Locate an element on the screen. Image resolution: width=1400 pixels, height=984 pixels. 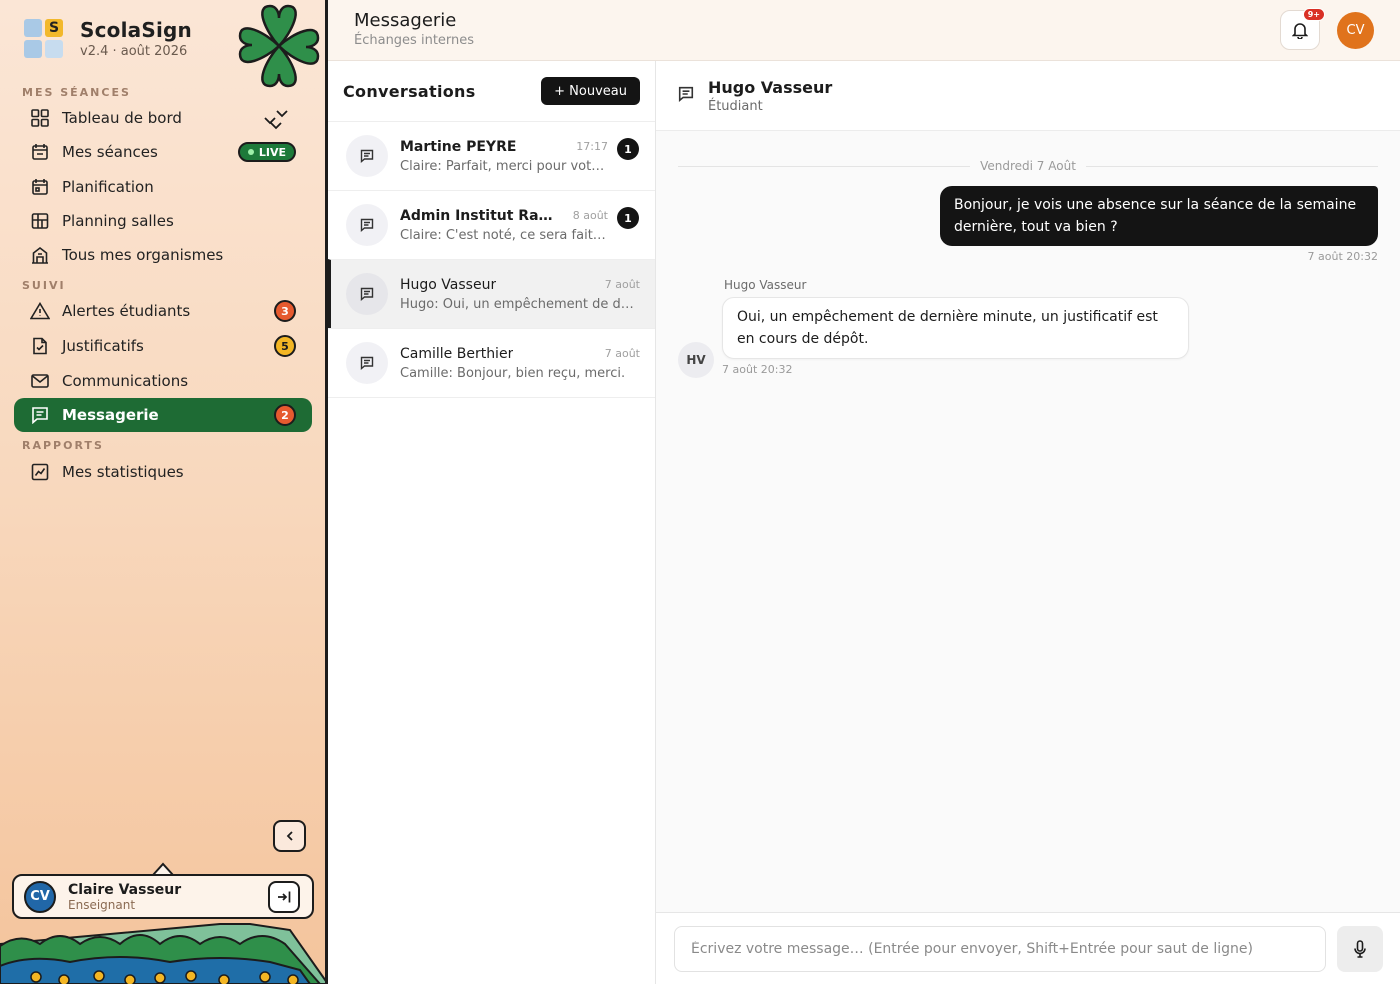
sidebar-item-planning-salles: Planning salles is located at coordinates (163, 221).